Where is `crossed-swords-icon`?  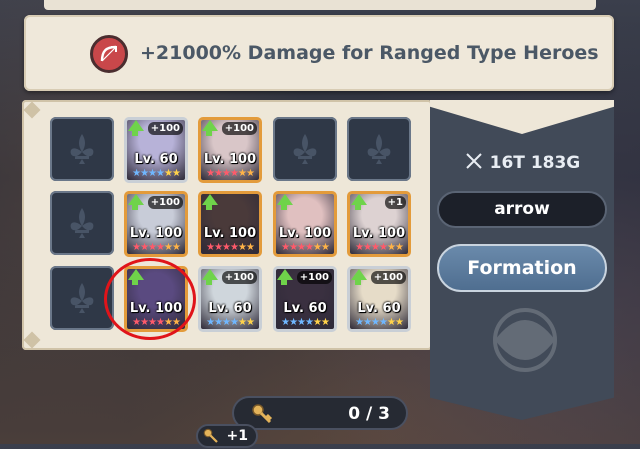
crossed-swords-icon is located at coordinates (474, 163).